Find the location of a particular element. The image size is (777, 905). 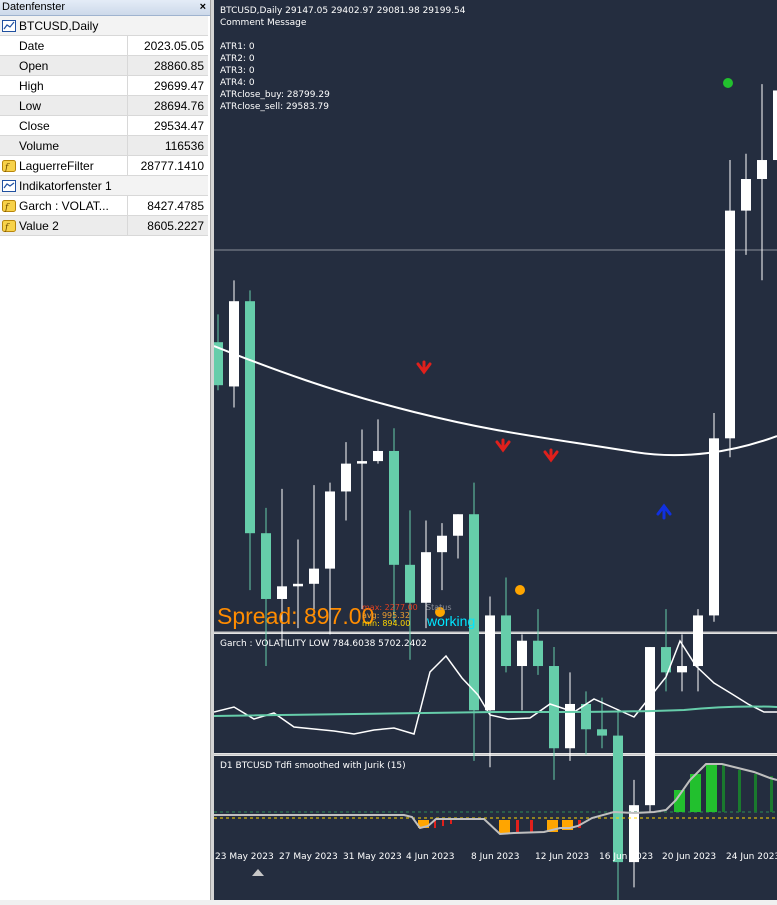

data-row-high: High 29699.47 is located at coordinates (104, 85).